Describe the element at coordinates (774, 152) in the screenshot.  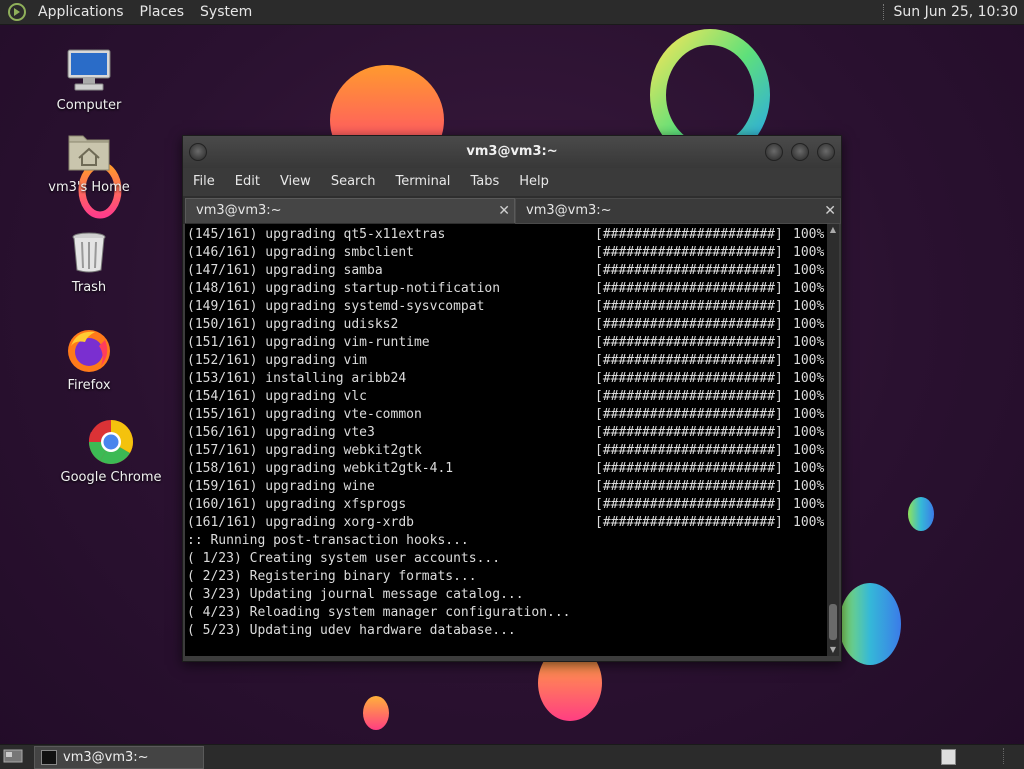
I see `minimize-icon` at that location.